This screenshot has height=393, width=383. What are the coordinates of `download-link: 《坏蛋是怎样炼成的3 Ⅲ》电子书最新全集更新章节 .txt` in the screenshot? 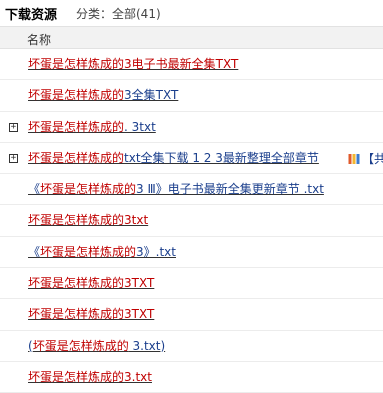 It's located at (176, 189).